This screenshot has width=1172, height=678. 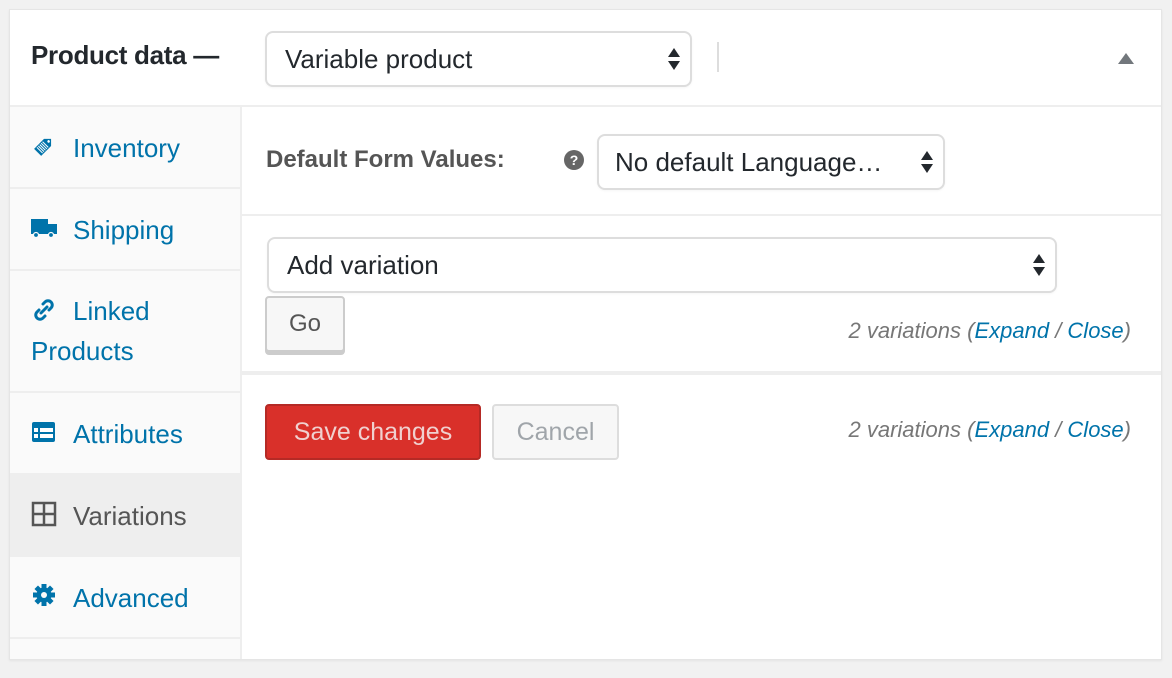 I want to click on product-type-select: Variable product, so click(x=478, y=59).